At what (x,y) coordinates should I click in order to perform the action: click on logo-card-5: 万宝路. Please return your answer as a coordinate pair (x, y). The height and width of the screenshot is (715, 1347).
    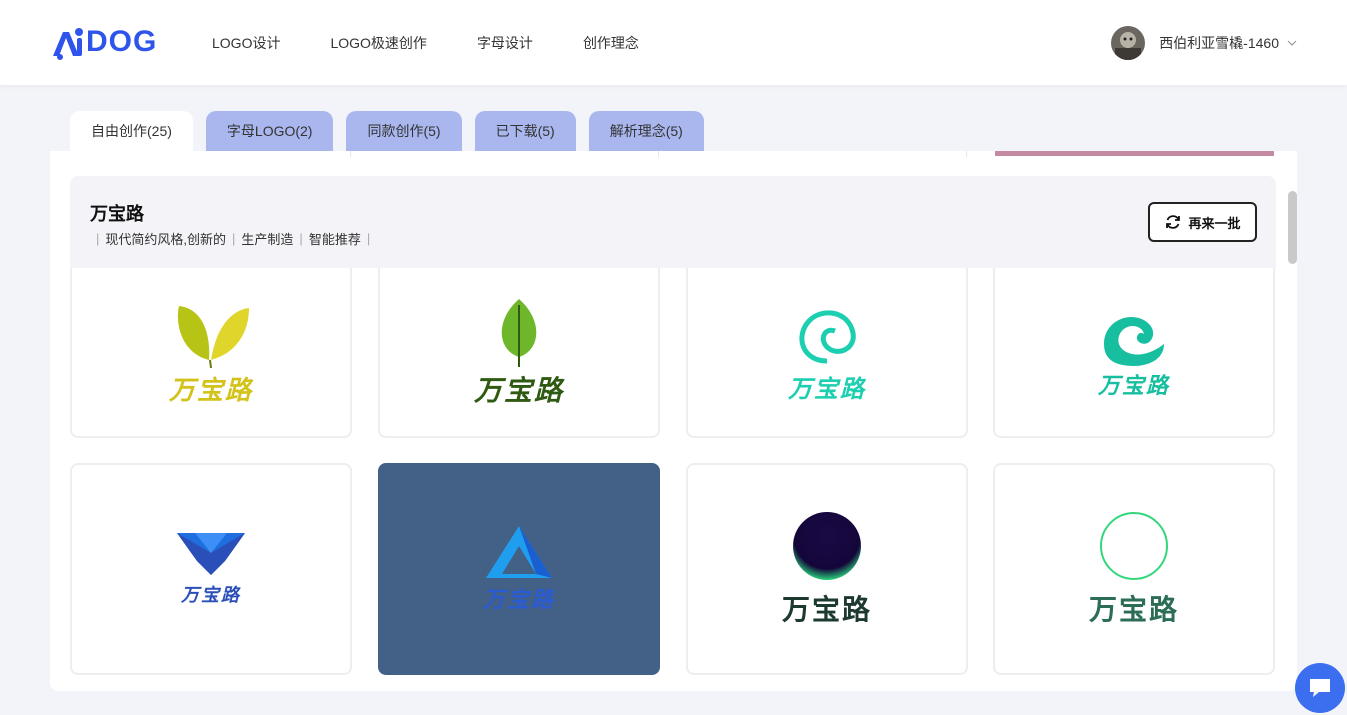
    Looking at the image, I should click on (211, 569).